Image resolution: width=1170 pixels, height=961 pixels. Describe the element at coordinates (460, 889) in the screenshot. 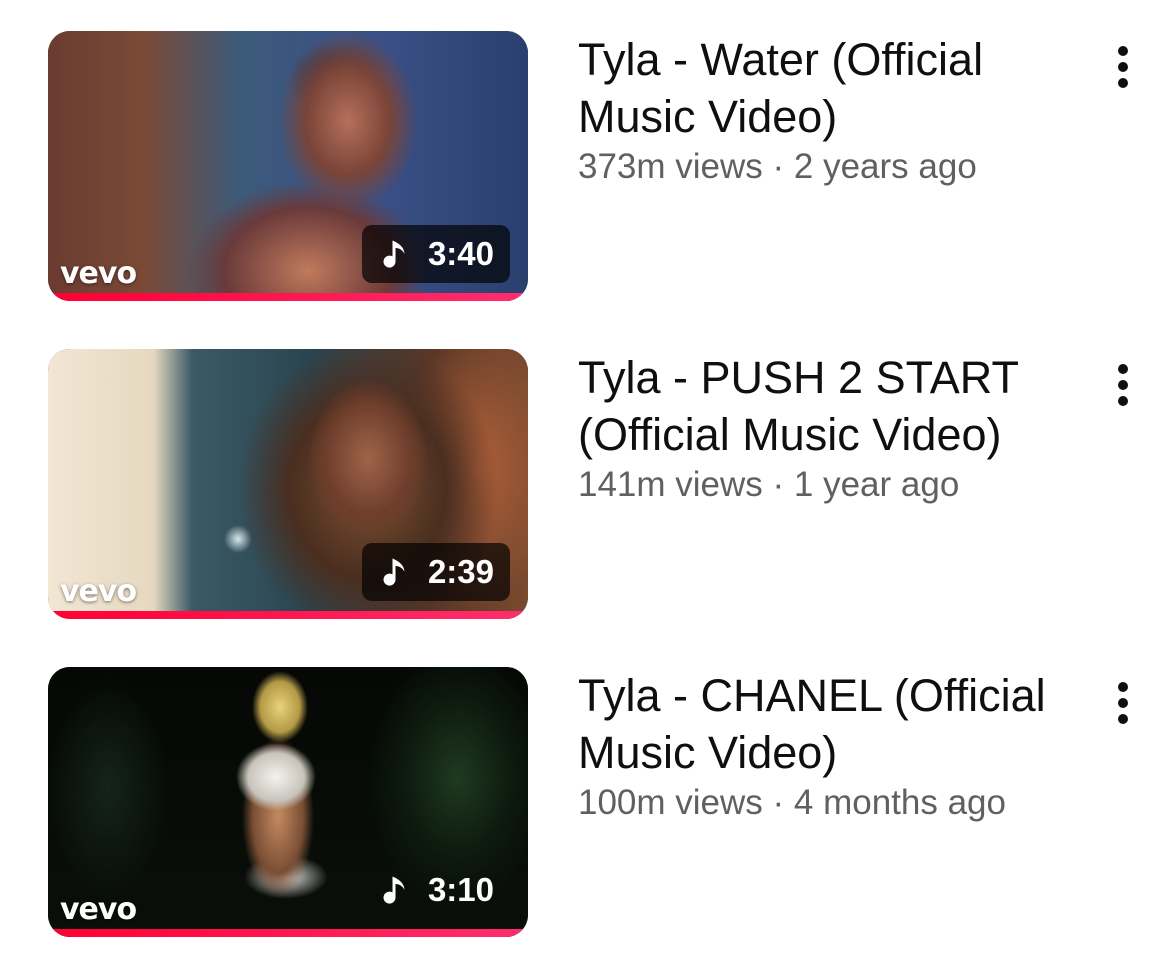

I see `duration-text: 3:10` at that location.